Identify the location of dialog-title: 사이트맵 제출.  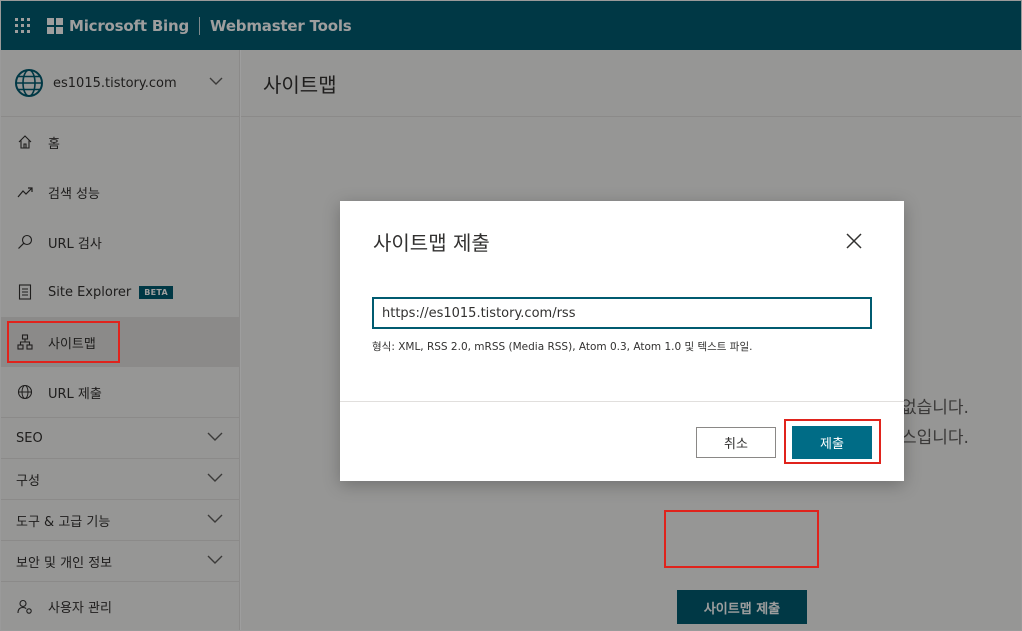
(431, 243).